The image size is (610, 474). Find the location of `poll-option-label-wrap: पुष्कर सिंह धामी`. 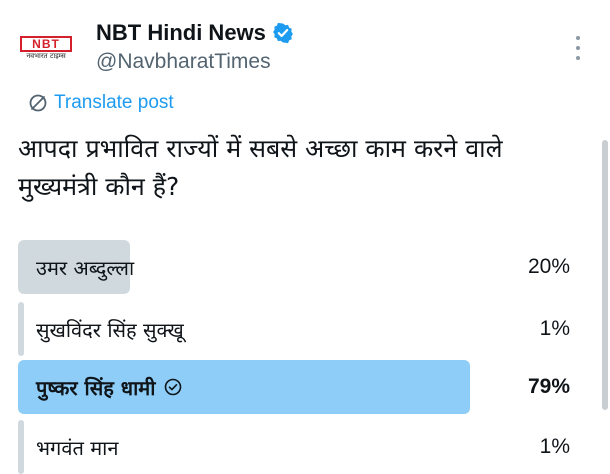

poll-option-label-wrap: पुष्कर सिंह धामी is located at coordinates (109, 387).